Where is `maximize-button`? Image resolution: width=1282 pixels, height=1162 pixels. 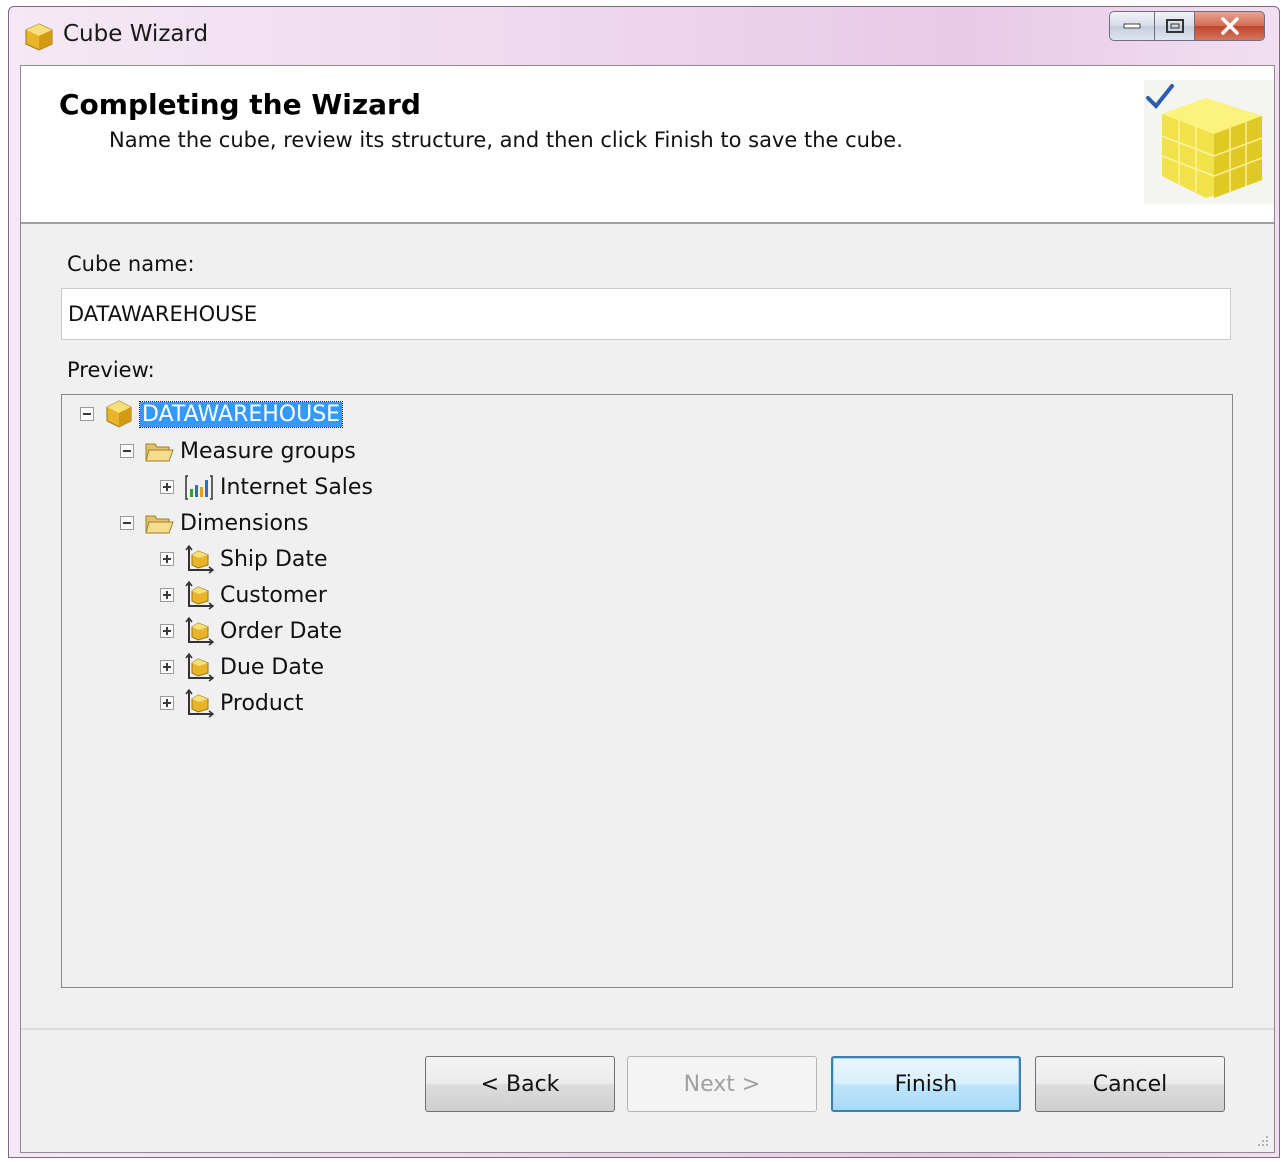 maximize-button is located at coordinates (1175, 26).